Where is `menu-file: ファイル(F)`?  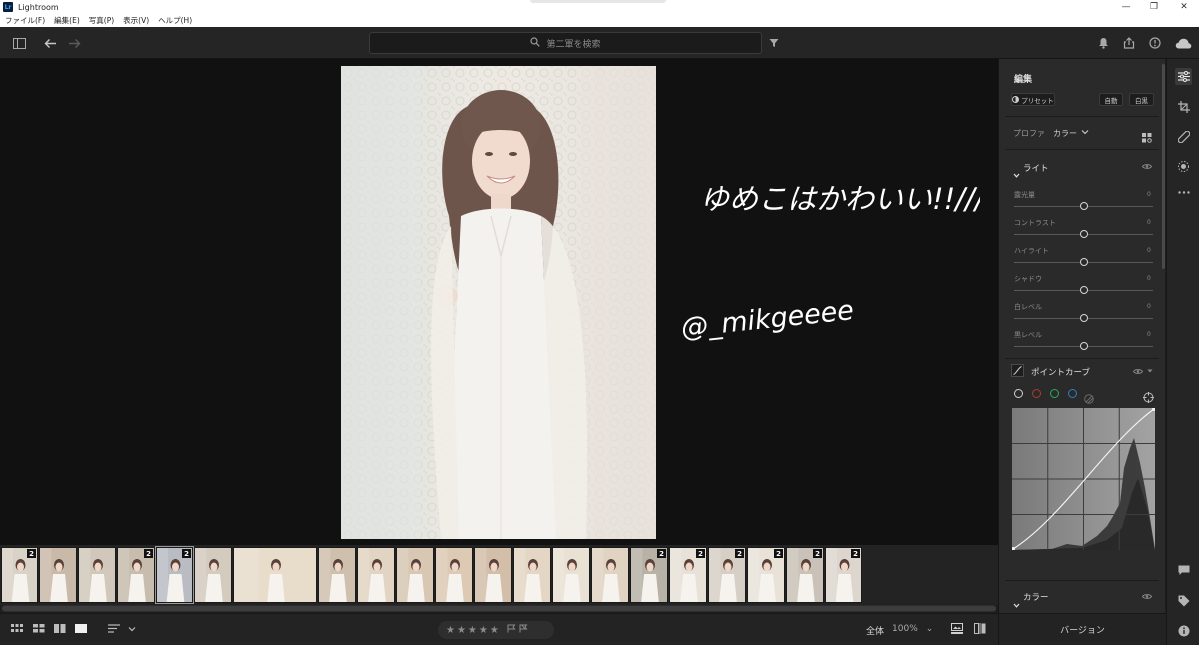
menu-file: ファイル(F) is located at coordinates (25, 20).